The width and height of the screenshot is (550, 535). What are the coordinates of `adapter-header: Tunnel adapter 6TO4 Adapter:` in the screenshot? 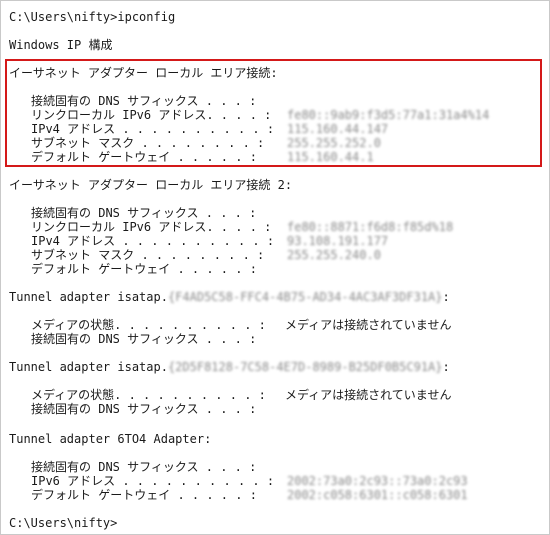 It's located at (110, 439).